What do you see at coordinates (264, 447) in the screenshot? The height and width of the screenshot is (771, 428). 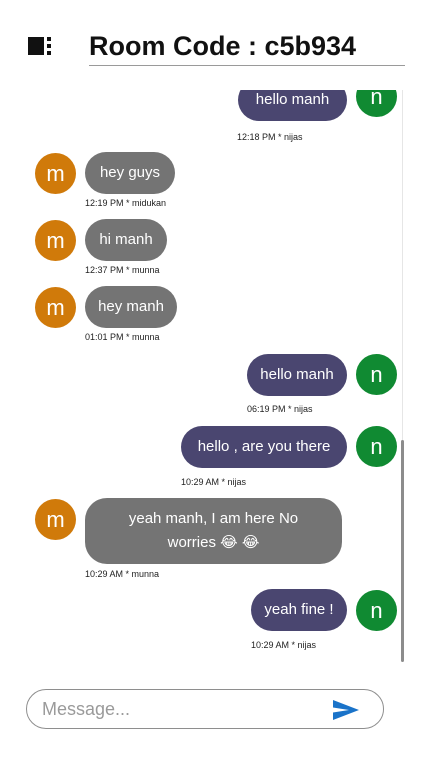 I see `message-bubble: hello , are you there` at bounding box center [264, 447].